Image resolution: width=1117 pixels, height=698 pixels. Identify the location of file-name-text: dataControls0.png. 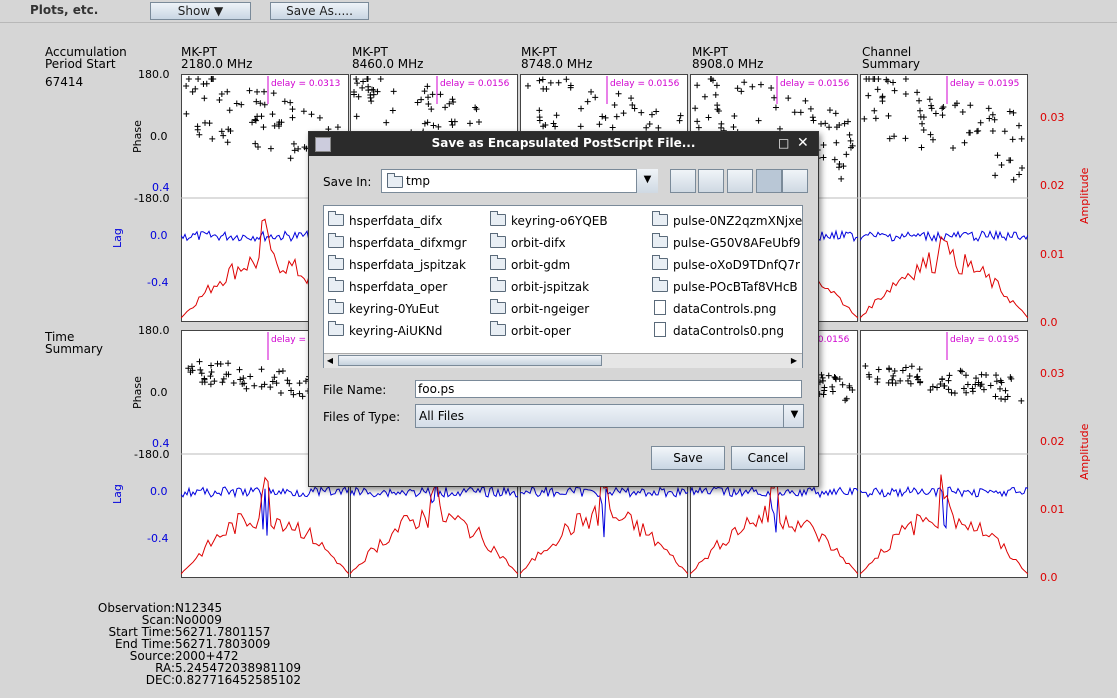
(728, 331).